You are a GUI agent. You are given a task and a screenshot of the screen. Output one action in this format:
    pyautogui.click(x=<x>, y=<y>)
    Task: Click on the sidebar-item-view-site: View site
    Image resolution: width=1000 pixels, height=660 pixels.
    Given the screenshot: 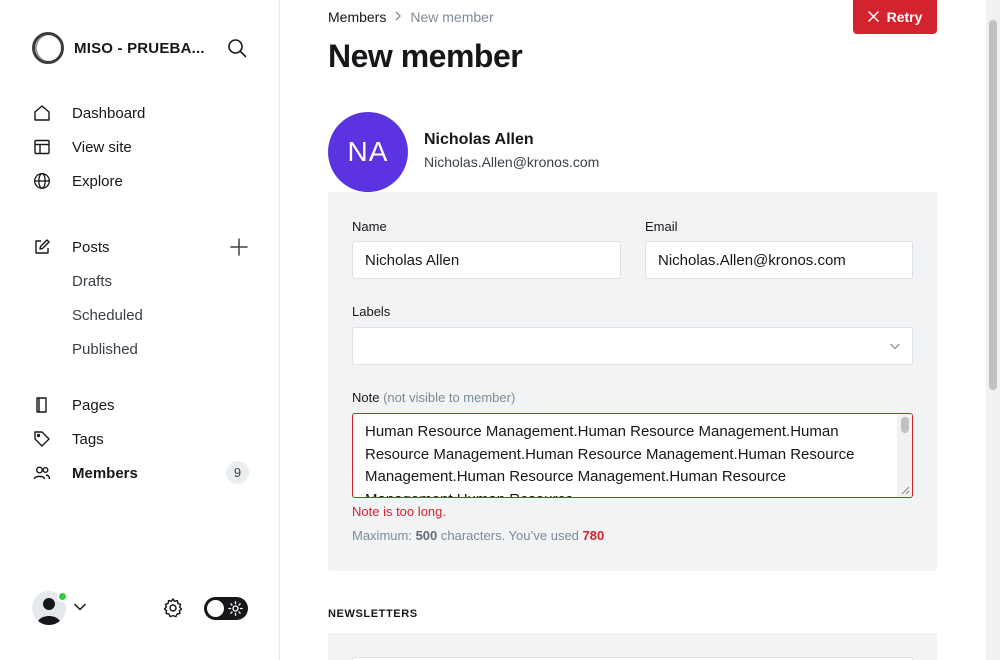 What is the action you would take?
    pyautogui.click(x=142, y=147)
    